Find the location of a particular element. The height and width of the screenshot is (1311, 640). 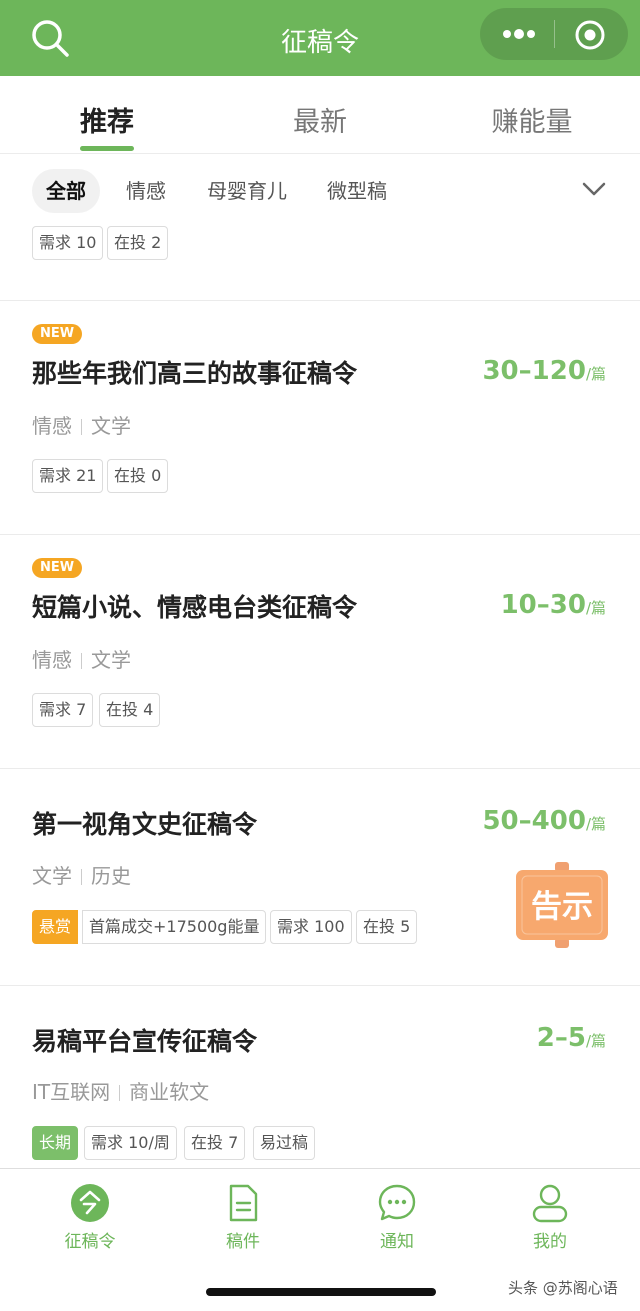

chat-bubble-icon is located at coordinates (397, 1202).